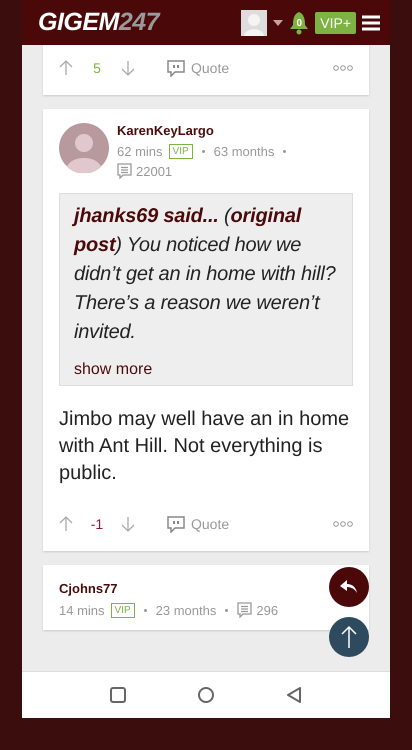 This screenshot has width=412, height=750. I want to click on menu-icon, so click(371, 22).